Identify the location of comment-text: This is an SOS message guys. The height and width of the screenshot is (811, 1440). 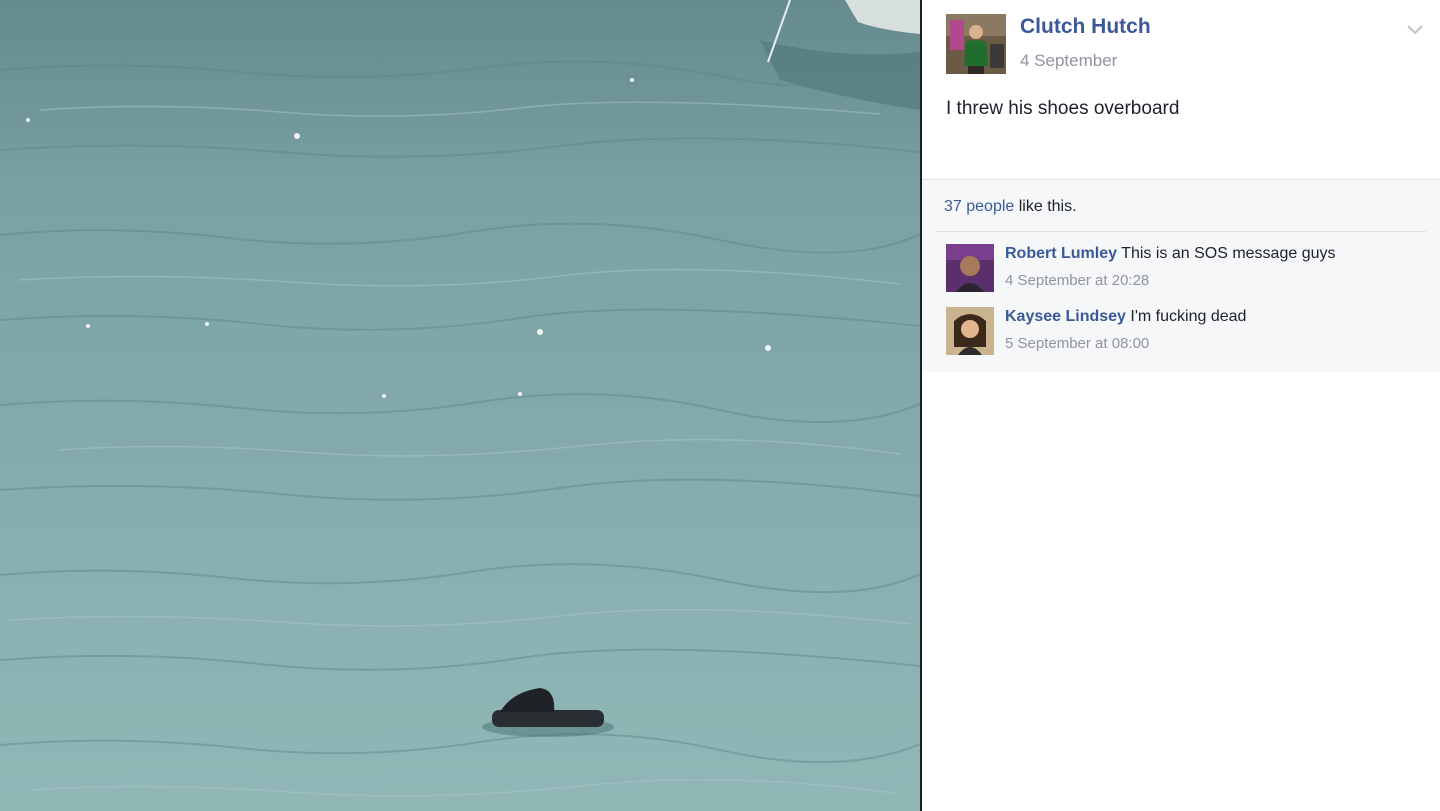
(1228, 253).